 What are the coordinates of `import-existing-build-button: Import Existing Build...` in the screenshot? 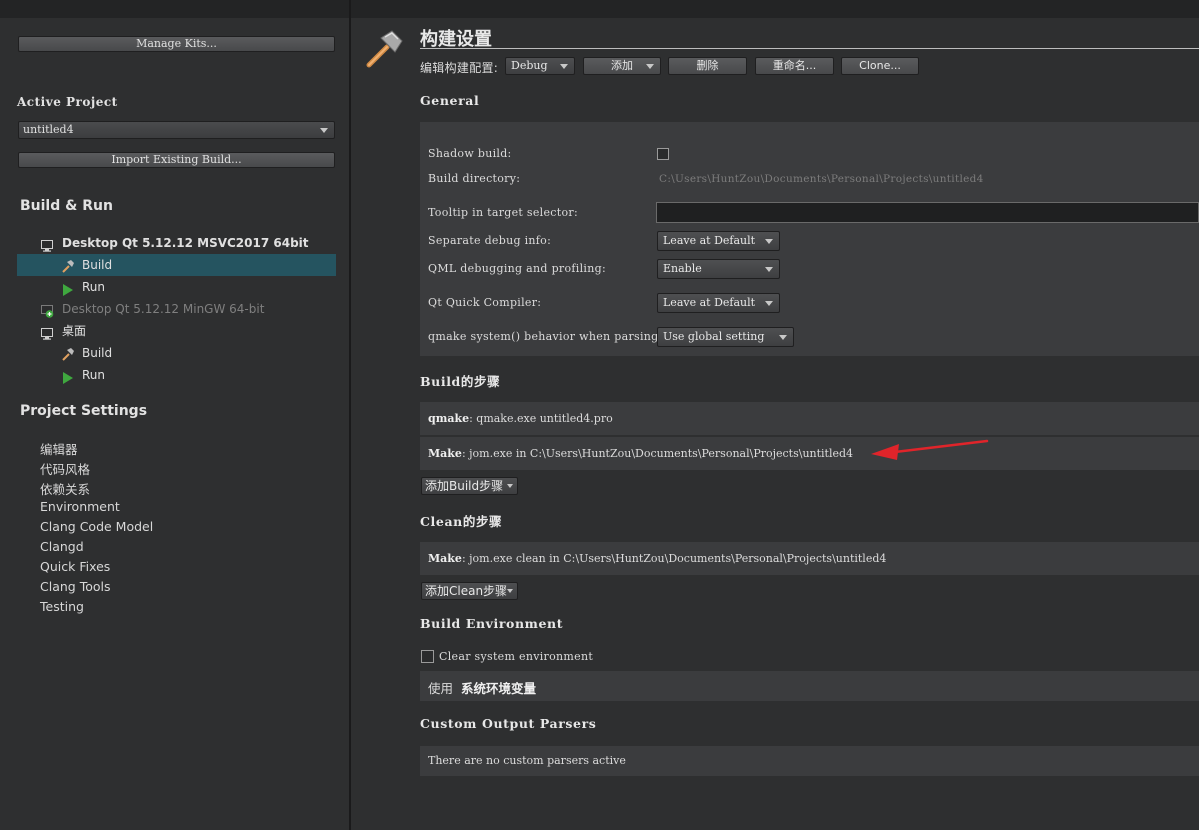 It's located at (176, 160).